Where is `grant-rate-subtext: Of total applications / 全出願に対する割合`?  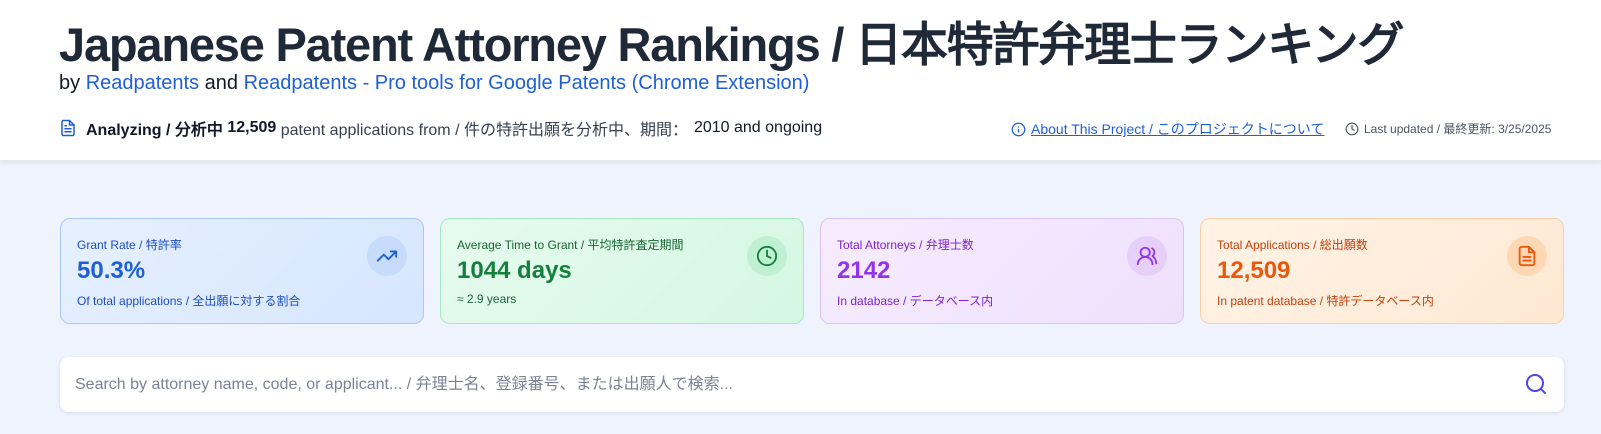 grant-rate-subtext: Of total applications / 全出願に対する割合 is located at coordinates (189, 301).